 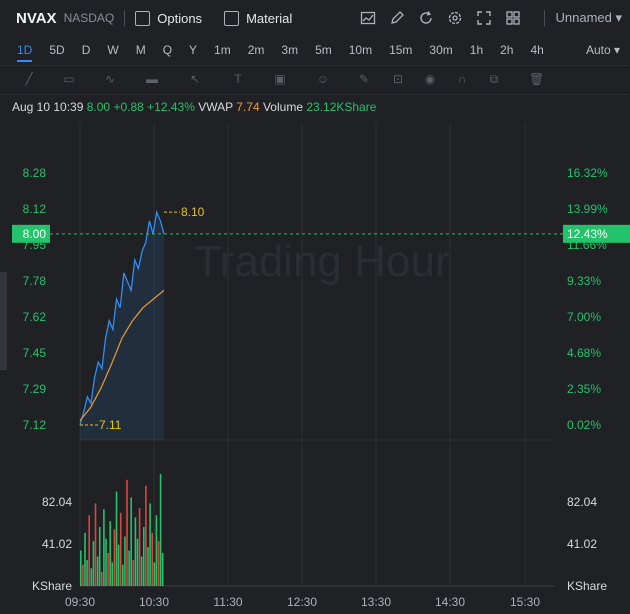 What do you see at coordinates (69, 79) in the screenshot?
I see `rectangle-icon: ▭` at bounding box center [69, 79].